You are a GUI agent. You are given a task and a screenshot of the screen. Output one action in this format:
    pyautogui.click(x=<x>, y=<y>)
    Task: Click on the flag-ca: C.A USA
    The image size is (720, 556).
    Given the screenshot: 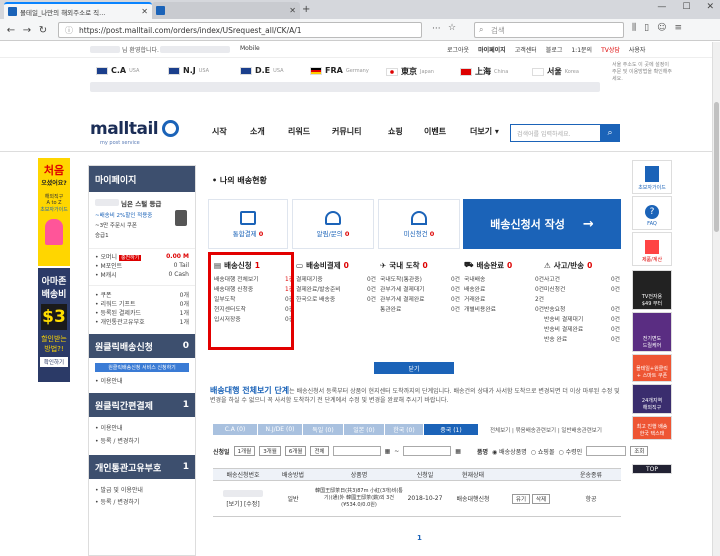 What is the action you would take?
    pyautogui.click(x=117, y=70)
    